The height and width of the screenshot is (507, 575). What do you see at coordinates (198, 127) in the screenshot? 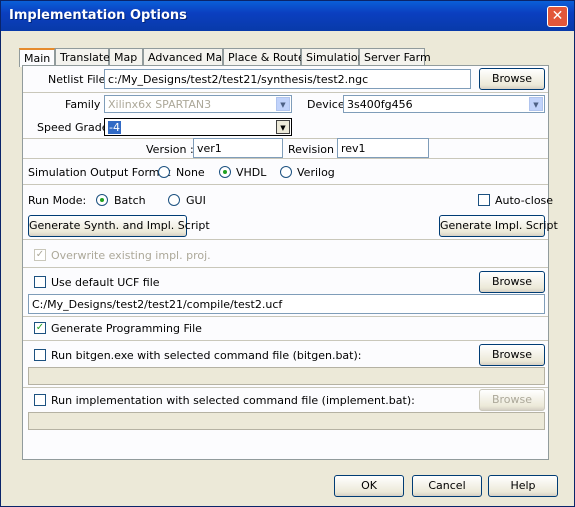
I see `speed-grade-select: -4 ▼` at bounding box center [198, 127].